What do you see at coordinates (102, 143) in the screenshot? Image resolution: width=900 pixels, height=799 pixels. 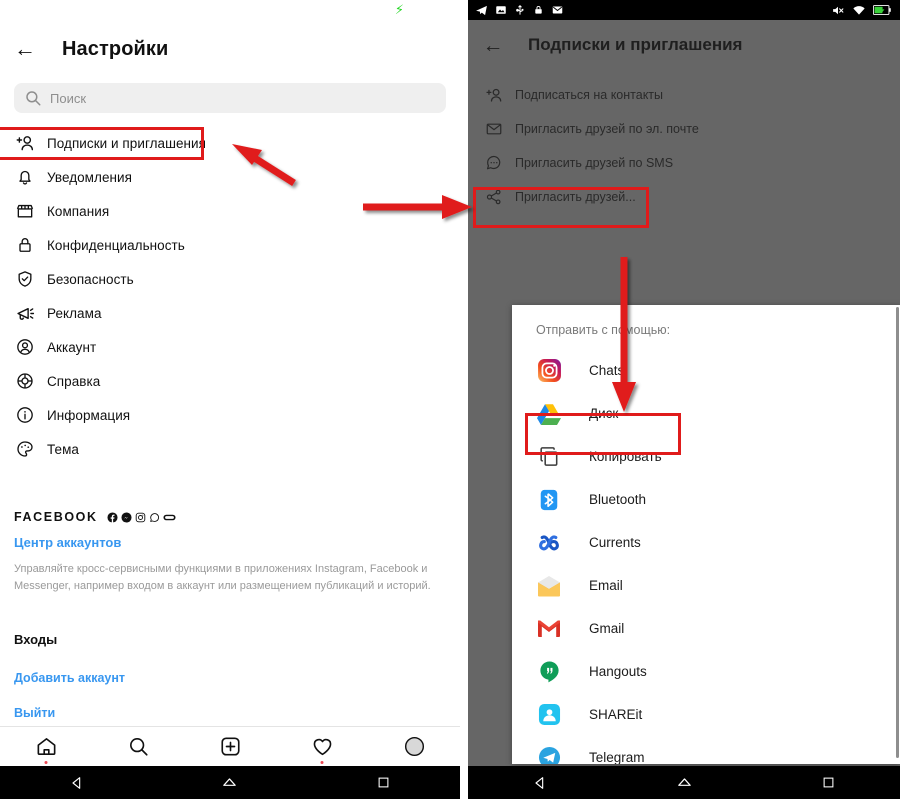 I see `highlight-subscriptions-menu-item` at bounding box center [102, 143].